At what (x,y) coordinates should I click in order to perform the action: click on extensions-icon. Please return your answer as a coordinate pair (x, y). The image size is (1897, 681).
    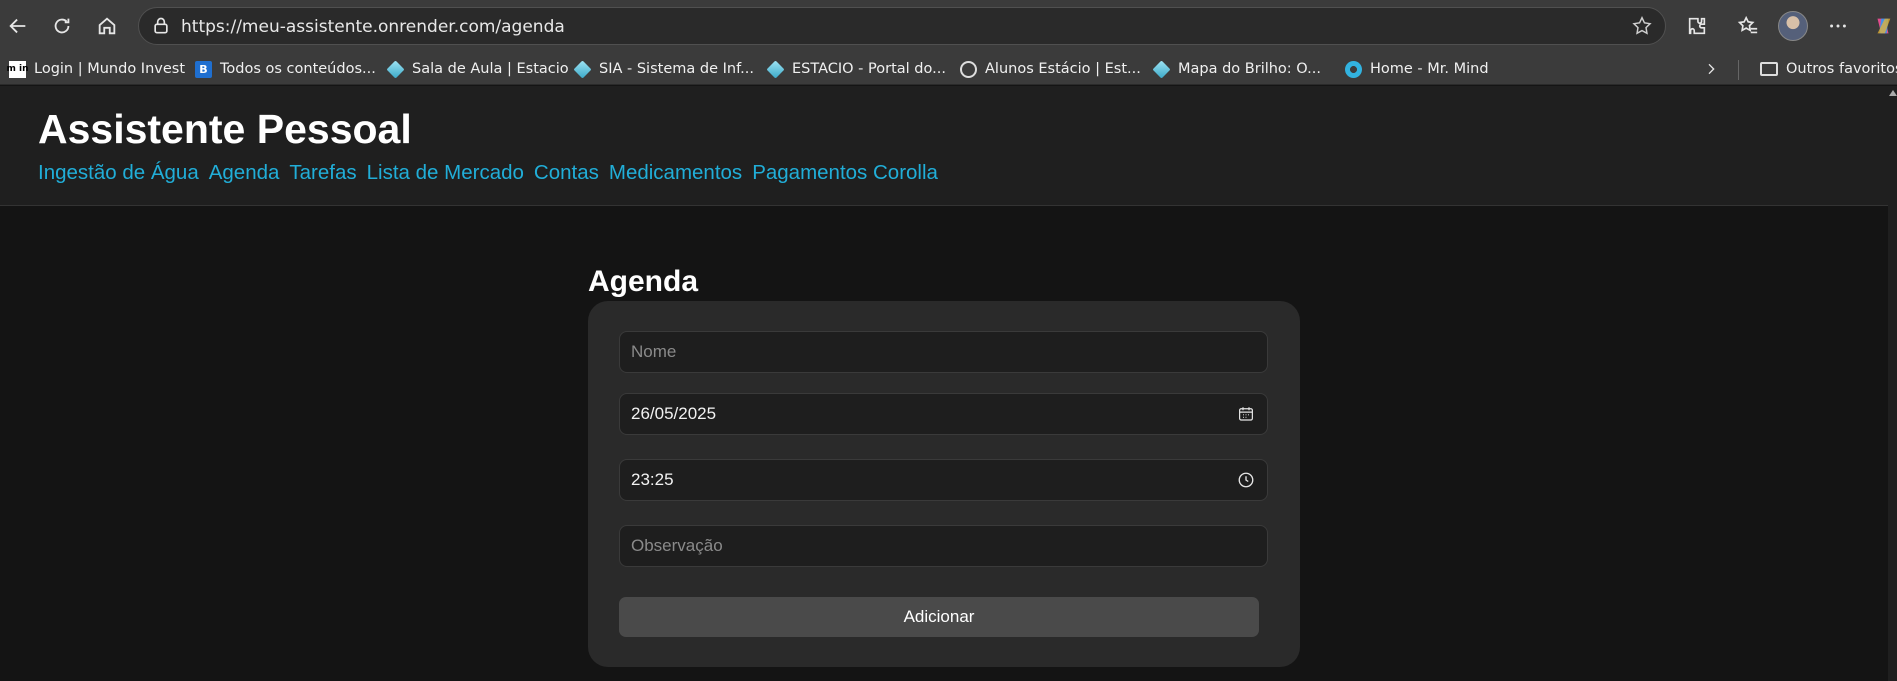
    Looking at the image, I should click on (1697, 26).